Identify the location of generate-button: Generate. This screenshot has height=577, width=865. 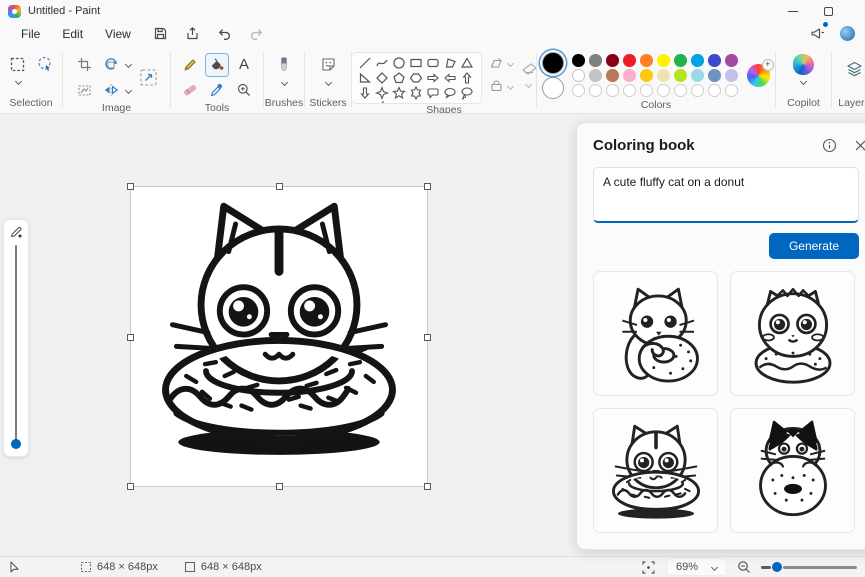
(813, 246).